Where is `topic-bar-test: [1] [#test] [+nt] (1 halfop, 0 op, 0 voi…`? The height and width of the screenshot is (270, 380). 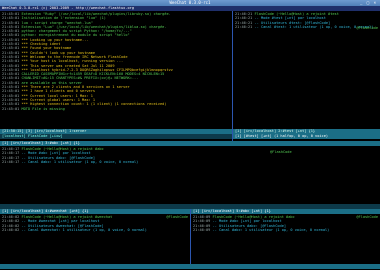 topic-bar-test: [1] [#test] [+nt] (1 halfop, 0 op, 0 voi… is located at coordinates (306, 136).